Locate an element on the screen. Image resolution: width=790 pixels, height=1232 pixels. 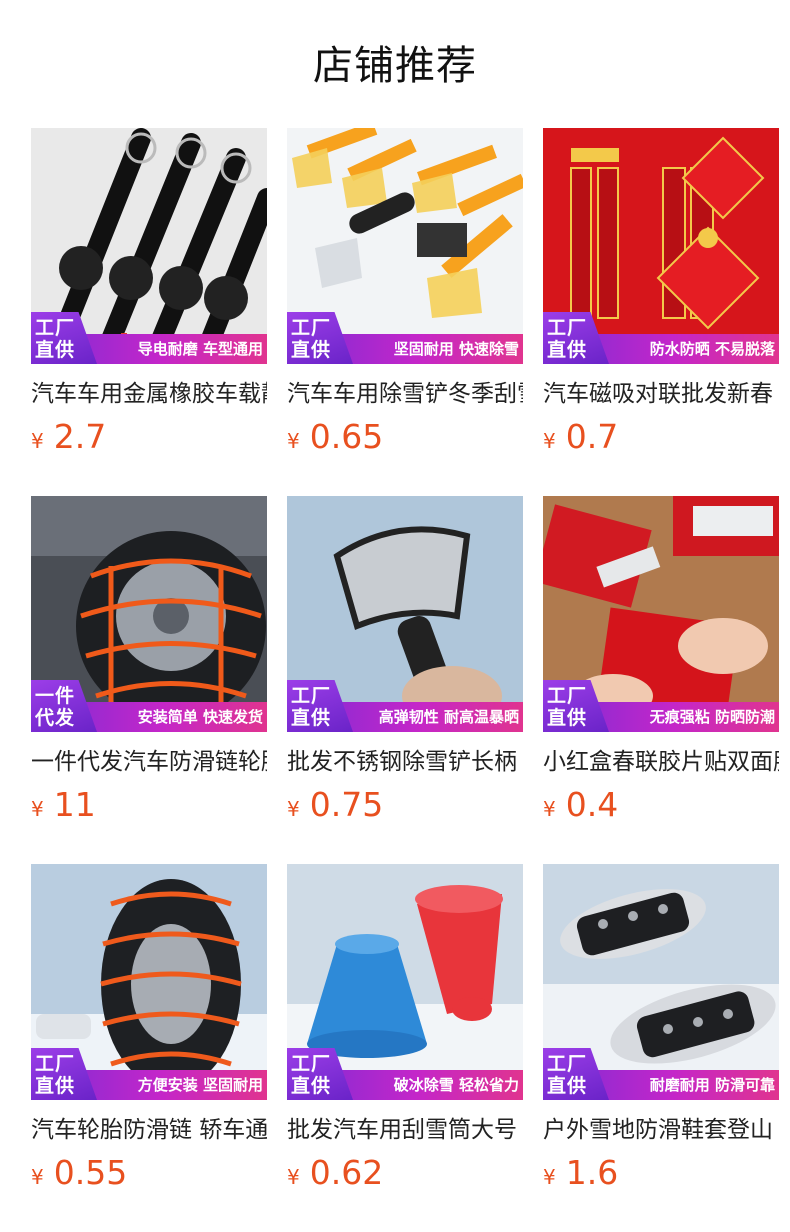
product-price: ¥1.6 is located at coordinates (580, 1173).